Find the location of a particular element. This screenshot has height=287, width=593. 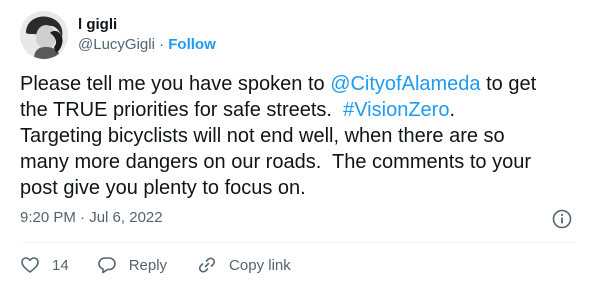

copy-link-label: Copy link is located at coordinates (260, 265).